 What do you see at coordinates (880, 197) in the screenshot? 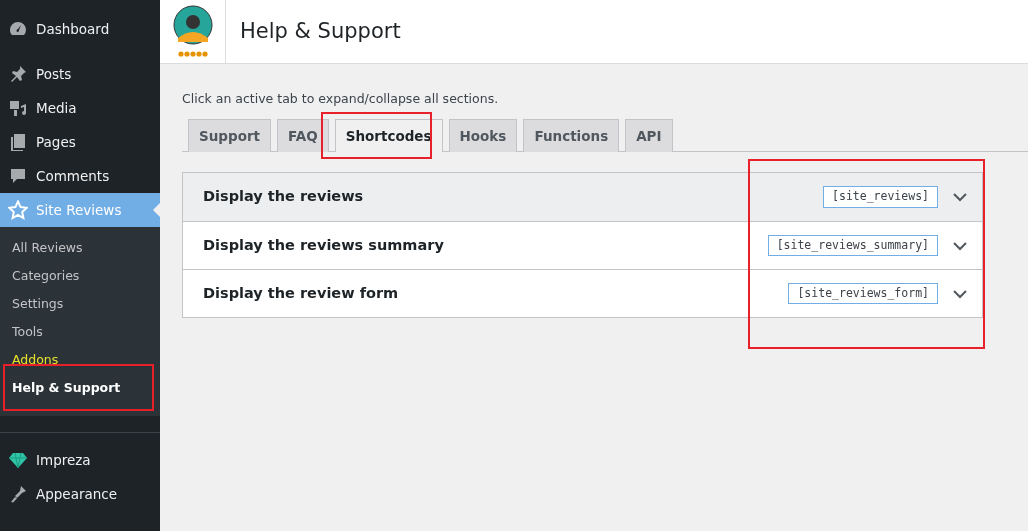
I see `shortcode-text: [site_reviews]` at bounding box center [880, 197].